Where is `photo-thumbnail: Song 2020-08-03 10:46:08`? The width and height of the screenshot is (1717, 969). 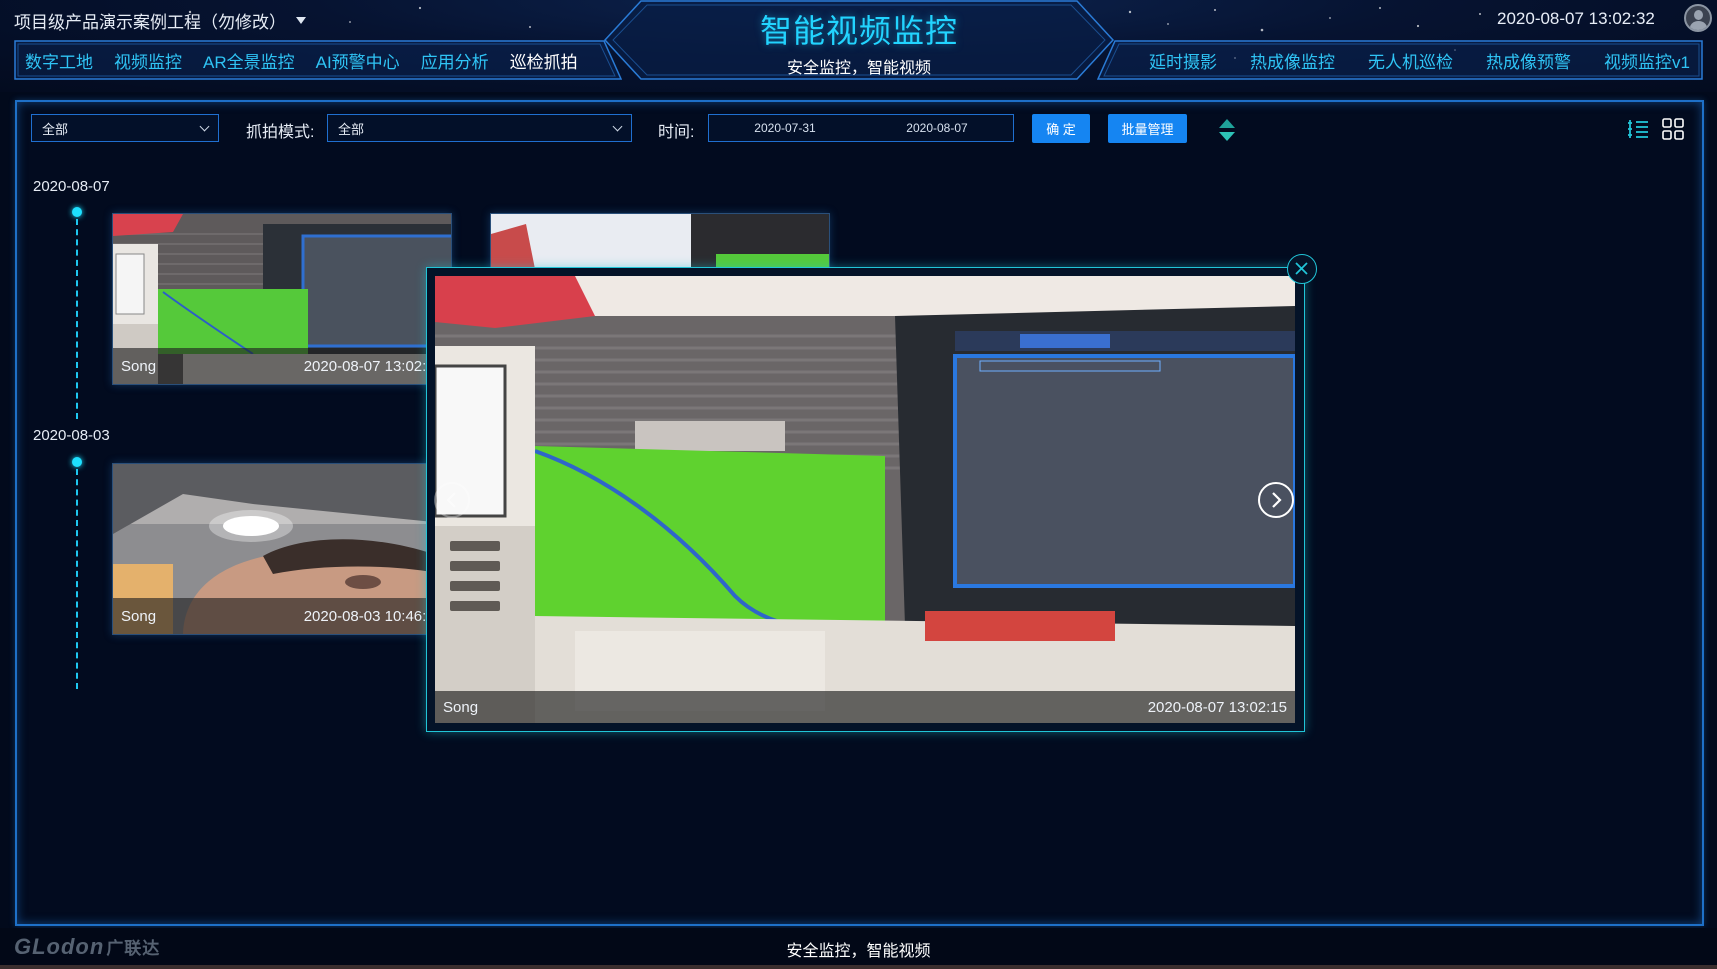 photo-thumbnail: Song 2020-08-03 10:46:08 is located at coordinates (282, 549).